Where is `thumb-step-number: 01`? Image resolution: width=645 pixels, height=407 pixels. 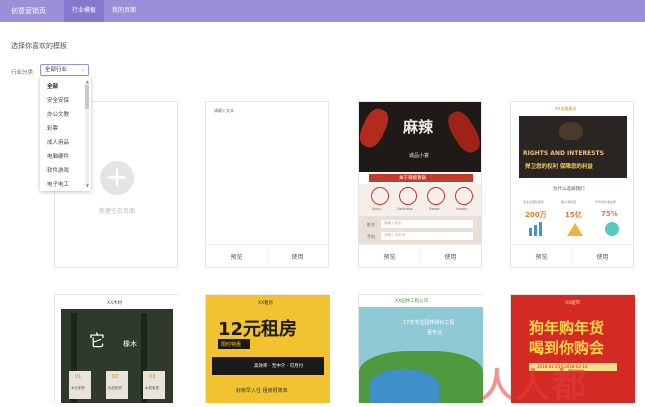
thumb-step-number: 01 is located at coordinates (78, 377).